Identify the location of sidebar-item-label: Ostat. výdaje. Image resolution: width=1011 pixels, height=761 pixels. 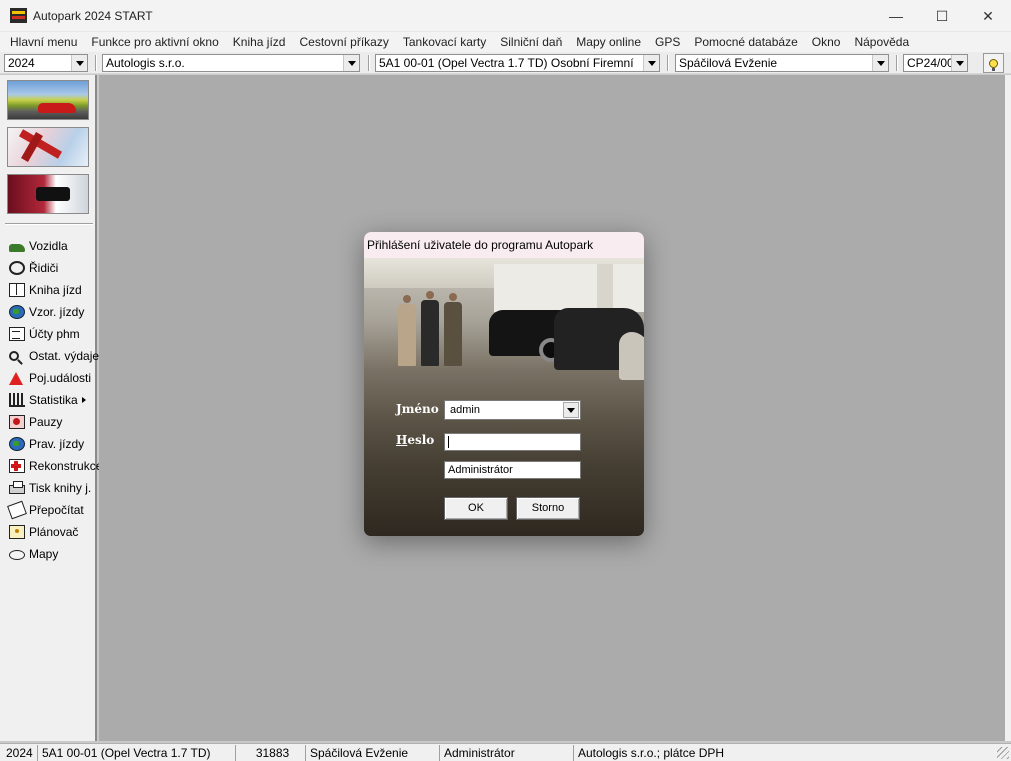
(64, 356).